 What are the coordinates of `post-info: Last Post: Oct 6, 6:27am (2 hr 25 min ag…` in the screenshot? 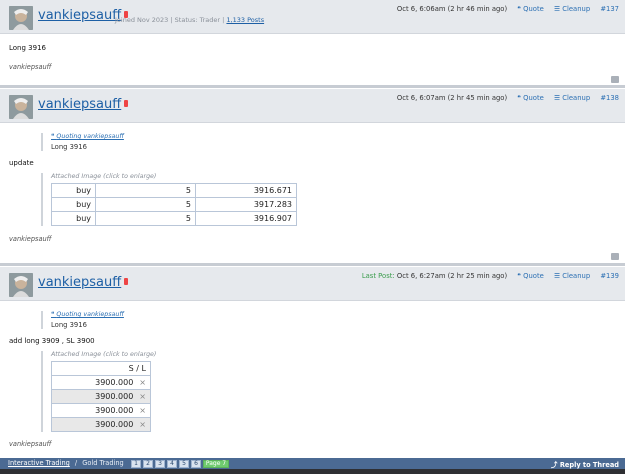 It's located at (490, 276).